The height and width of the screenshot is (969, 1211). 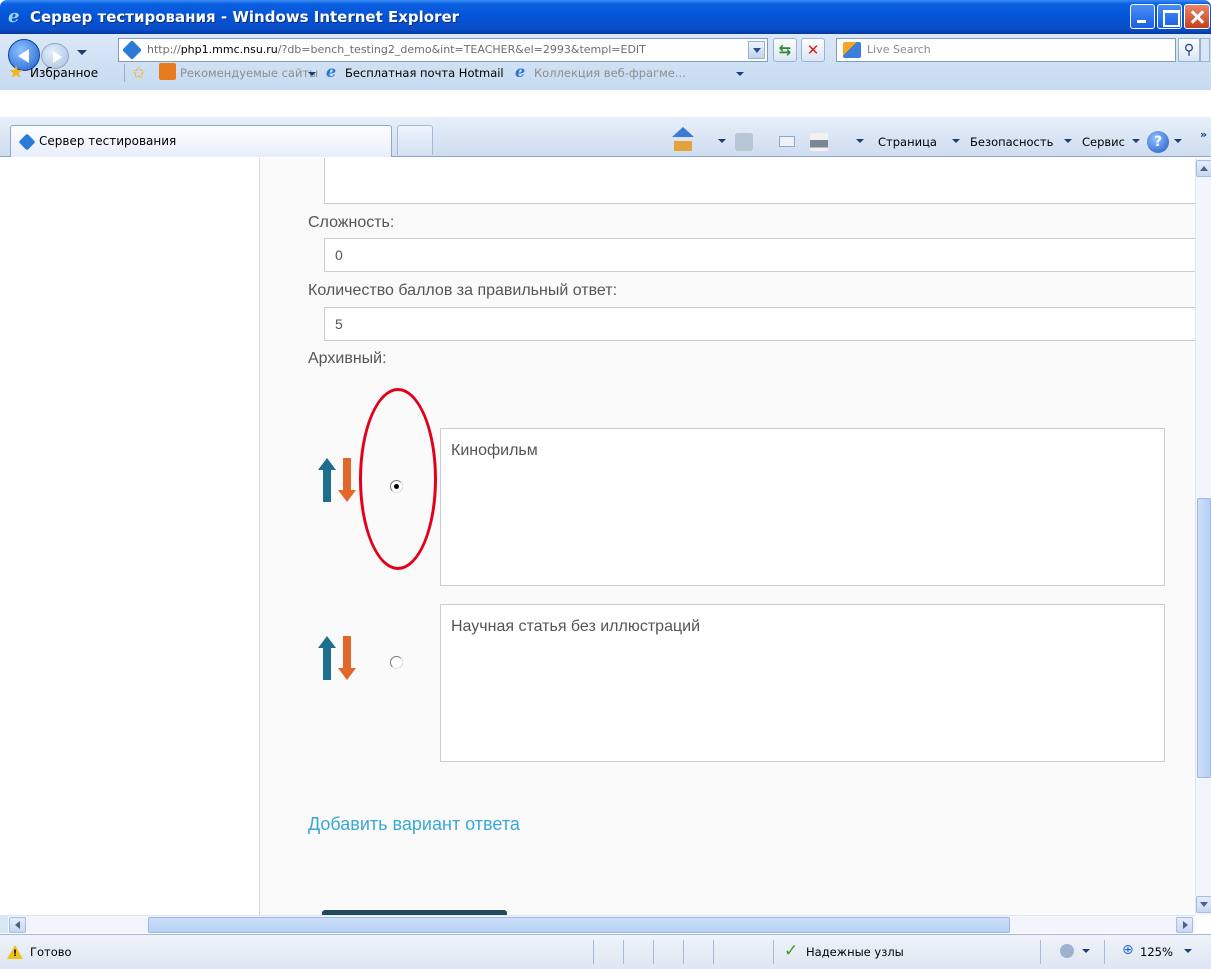 What do you see at coordinates (414, 824) in the screenshot?
I see `add-answer-link: Добавить вариант ответа` at bounding box center [414, 824].